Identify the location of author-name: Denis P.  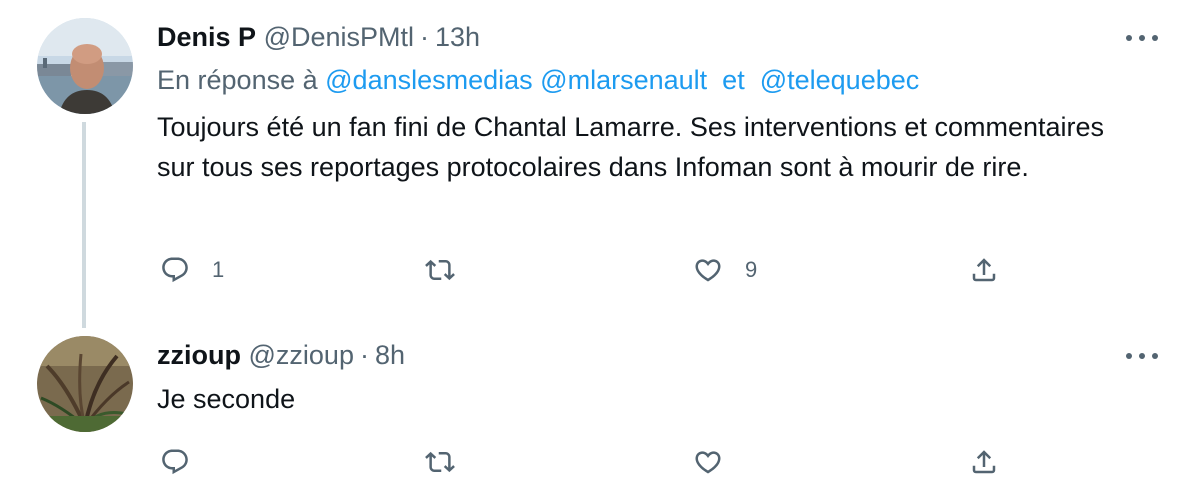
(206, 37).